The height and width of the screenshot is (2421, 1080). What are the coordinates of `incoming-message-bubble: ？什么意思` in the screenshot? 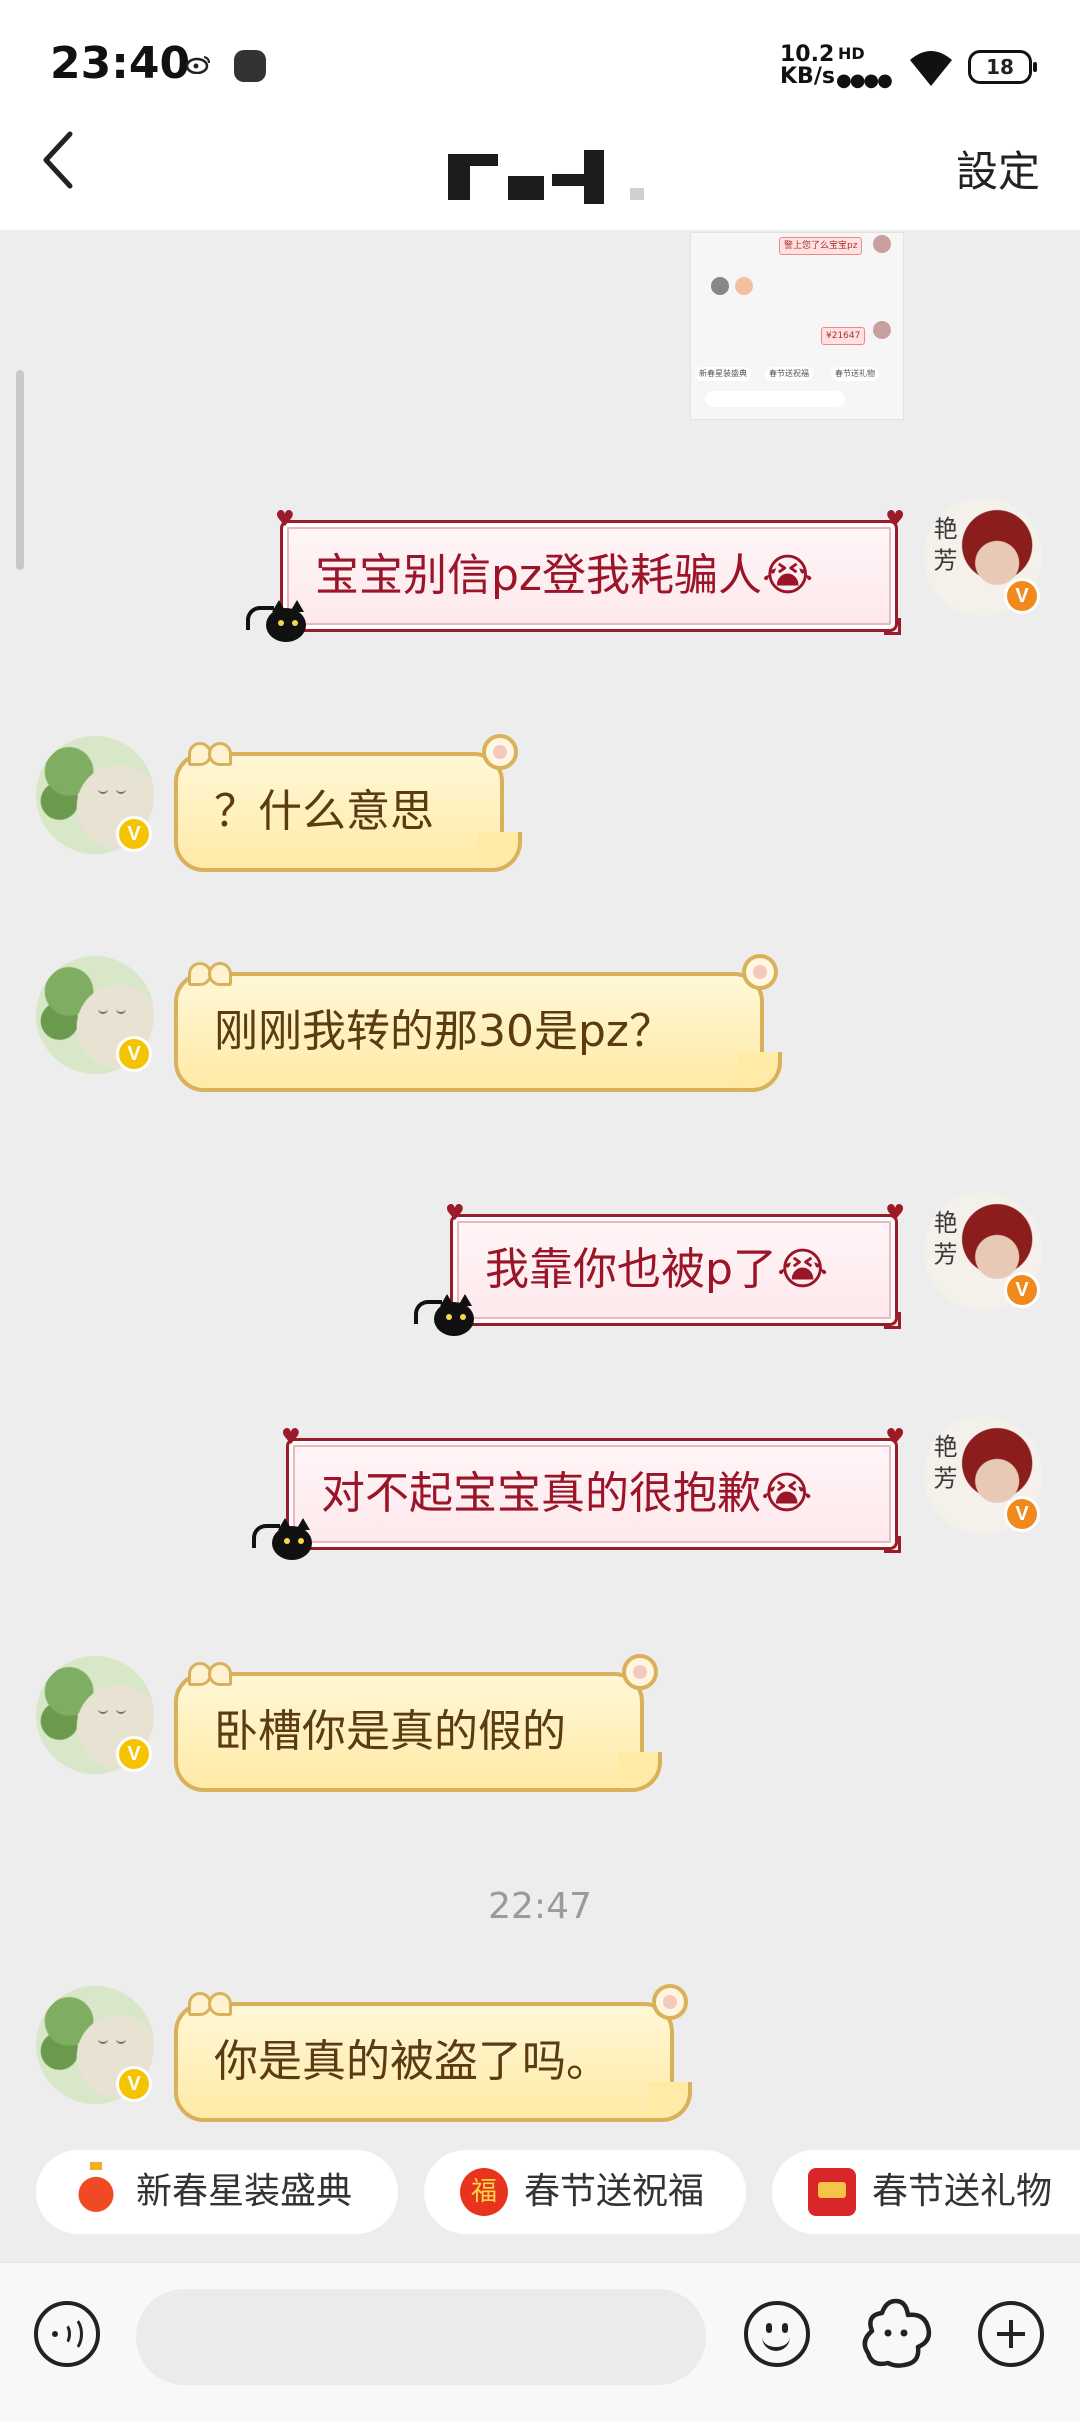 It's located at (348, 803).